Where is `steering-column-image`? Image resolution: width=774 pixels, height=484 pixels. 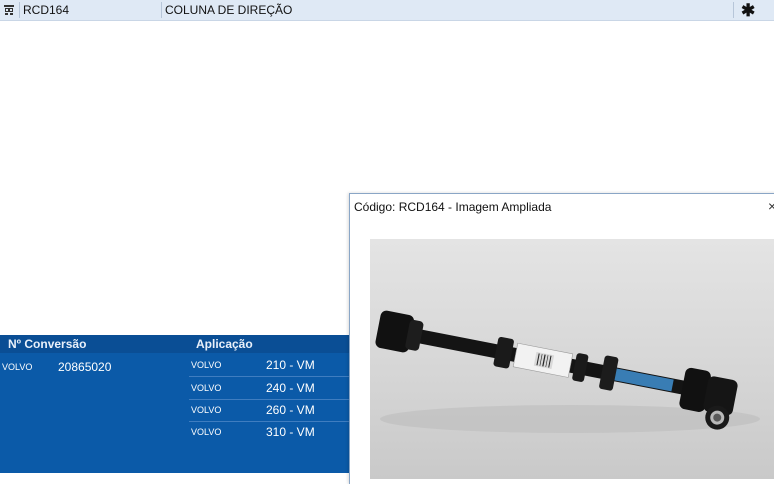
steering-column-image is located at coordinates (567, 371).